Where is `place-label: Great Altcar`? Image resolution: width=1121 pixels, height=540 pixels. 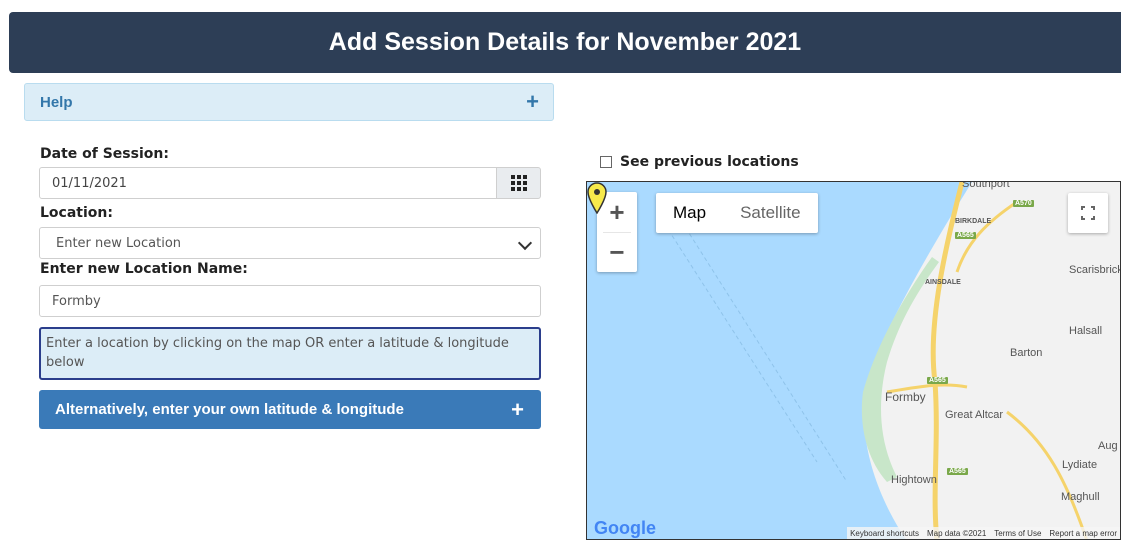
place-label: Great Altcar is located at coordinates (974, 415).